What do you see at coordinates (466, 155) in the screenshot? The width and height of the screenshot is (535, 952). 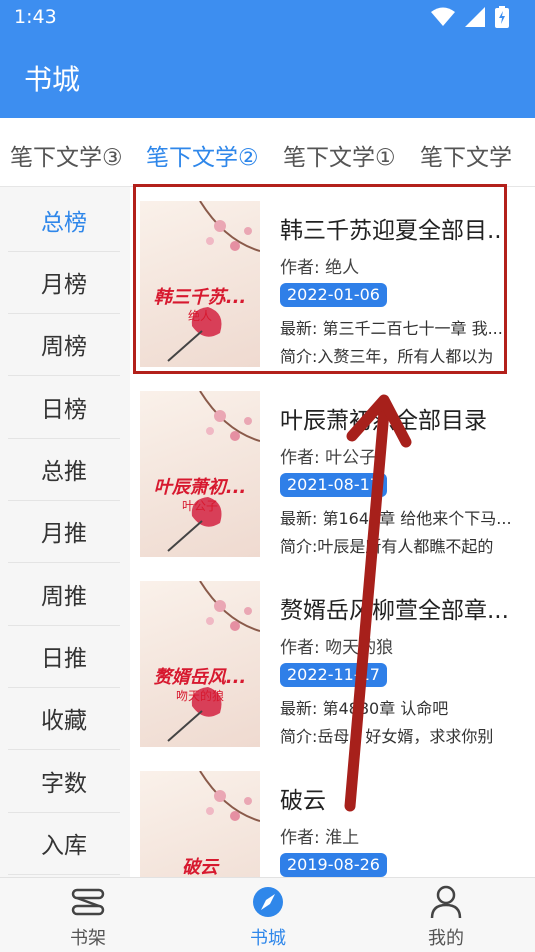 I see `tab-bixia: 笔下文学` at bounding box center [466, 155].